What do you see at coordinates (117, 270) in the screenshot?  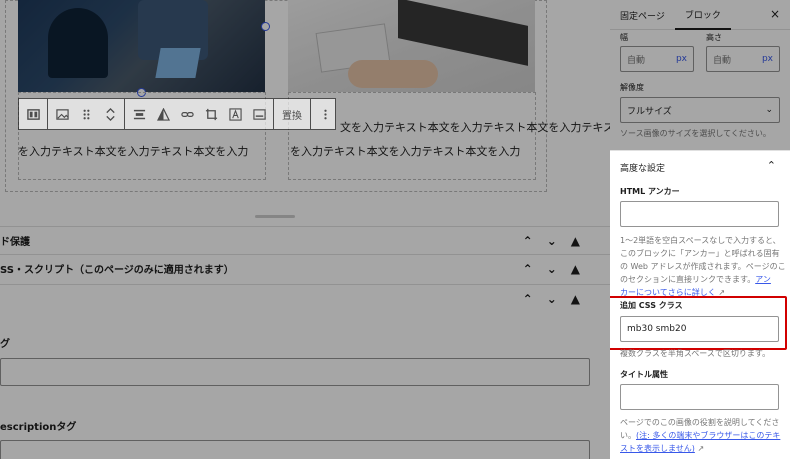 I see `panel-title: SS・スクリプト（このページのみに適用されます）` at bounding box center [117, 270].